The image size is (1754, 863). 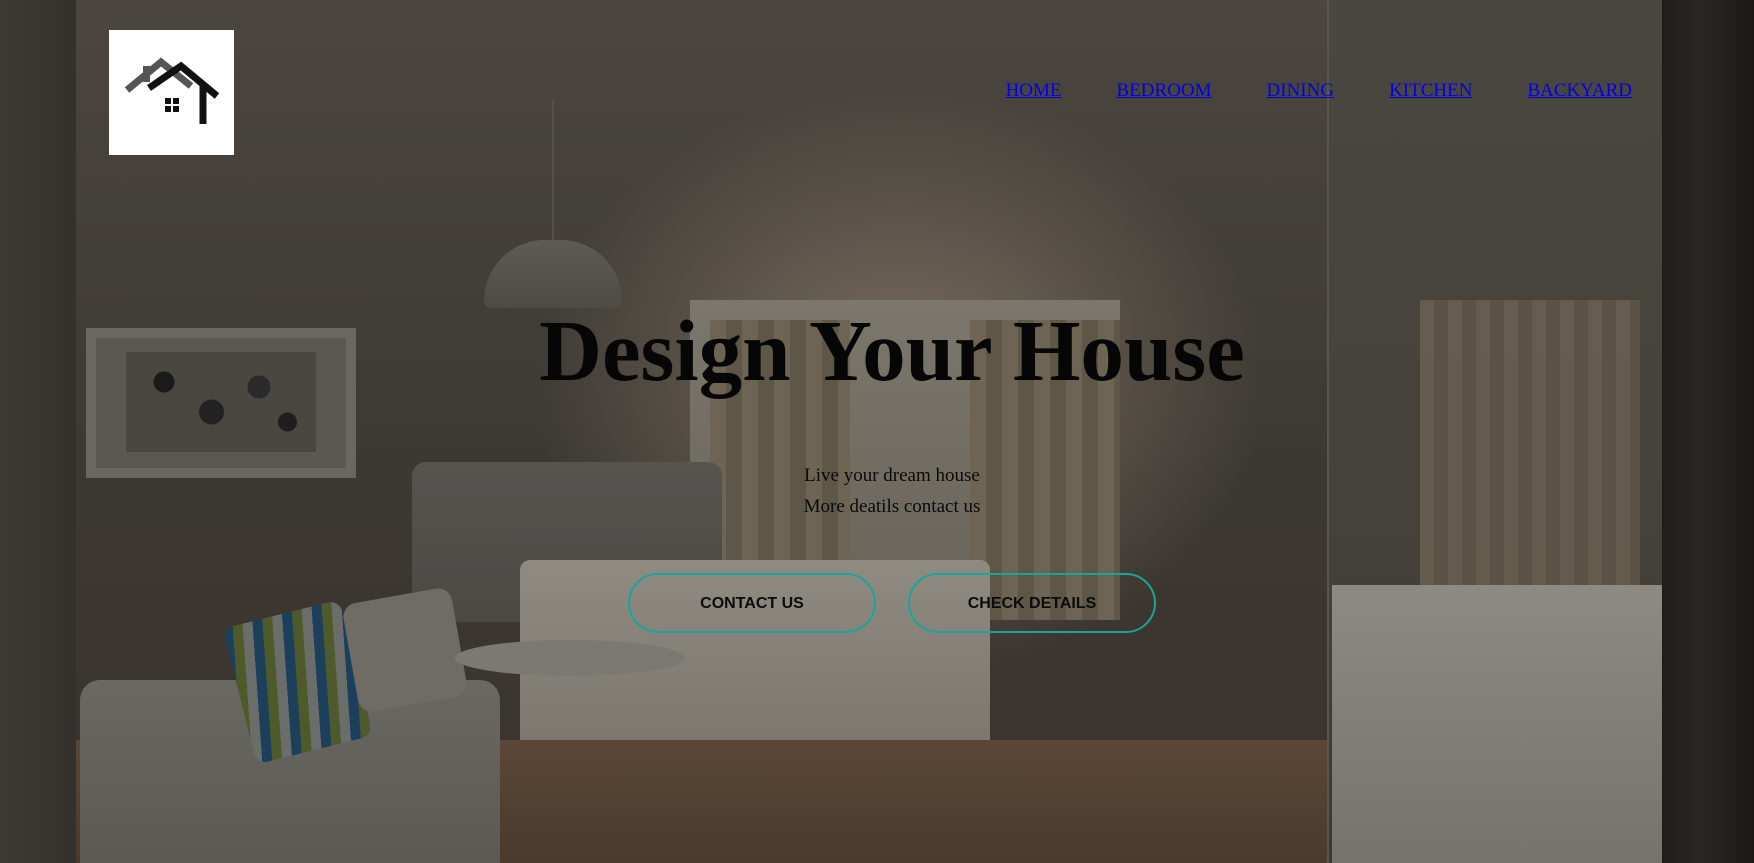 What do you see at coordinates (752, 603) in the screenshot?
I see `contact-us-button: CONTACT US` at bounding box center [752, 603].